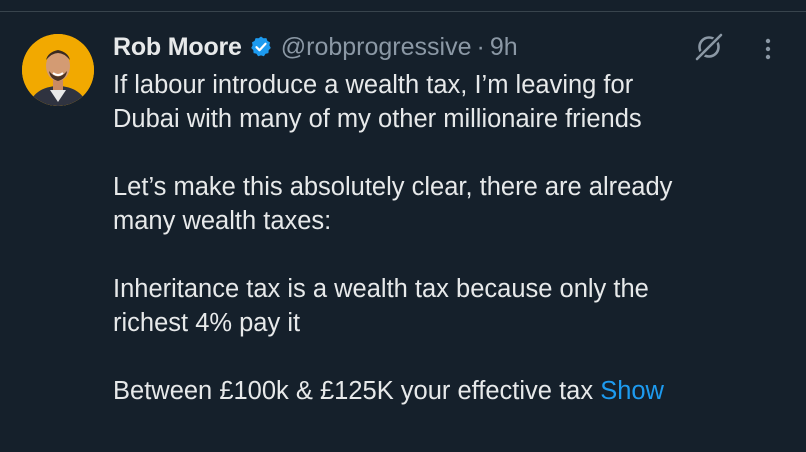 This screenshot has height=452, width=806. What do you see at coordinates (709, 47) in the screenshot?
I see `grok-icon` at bounding box center [709, 47].